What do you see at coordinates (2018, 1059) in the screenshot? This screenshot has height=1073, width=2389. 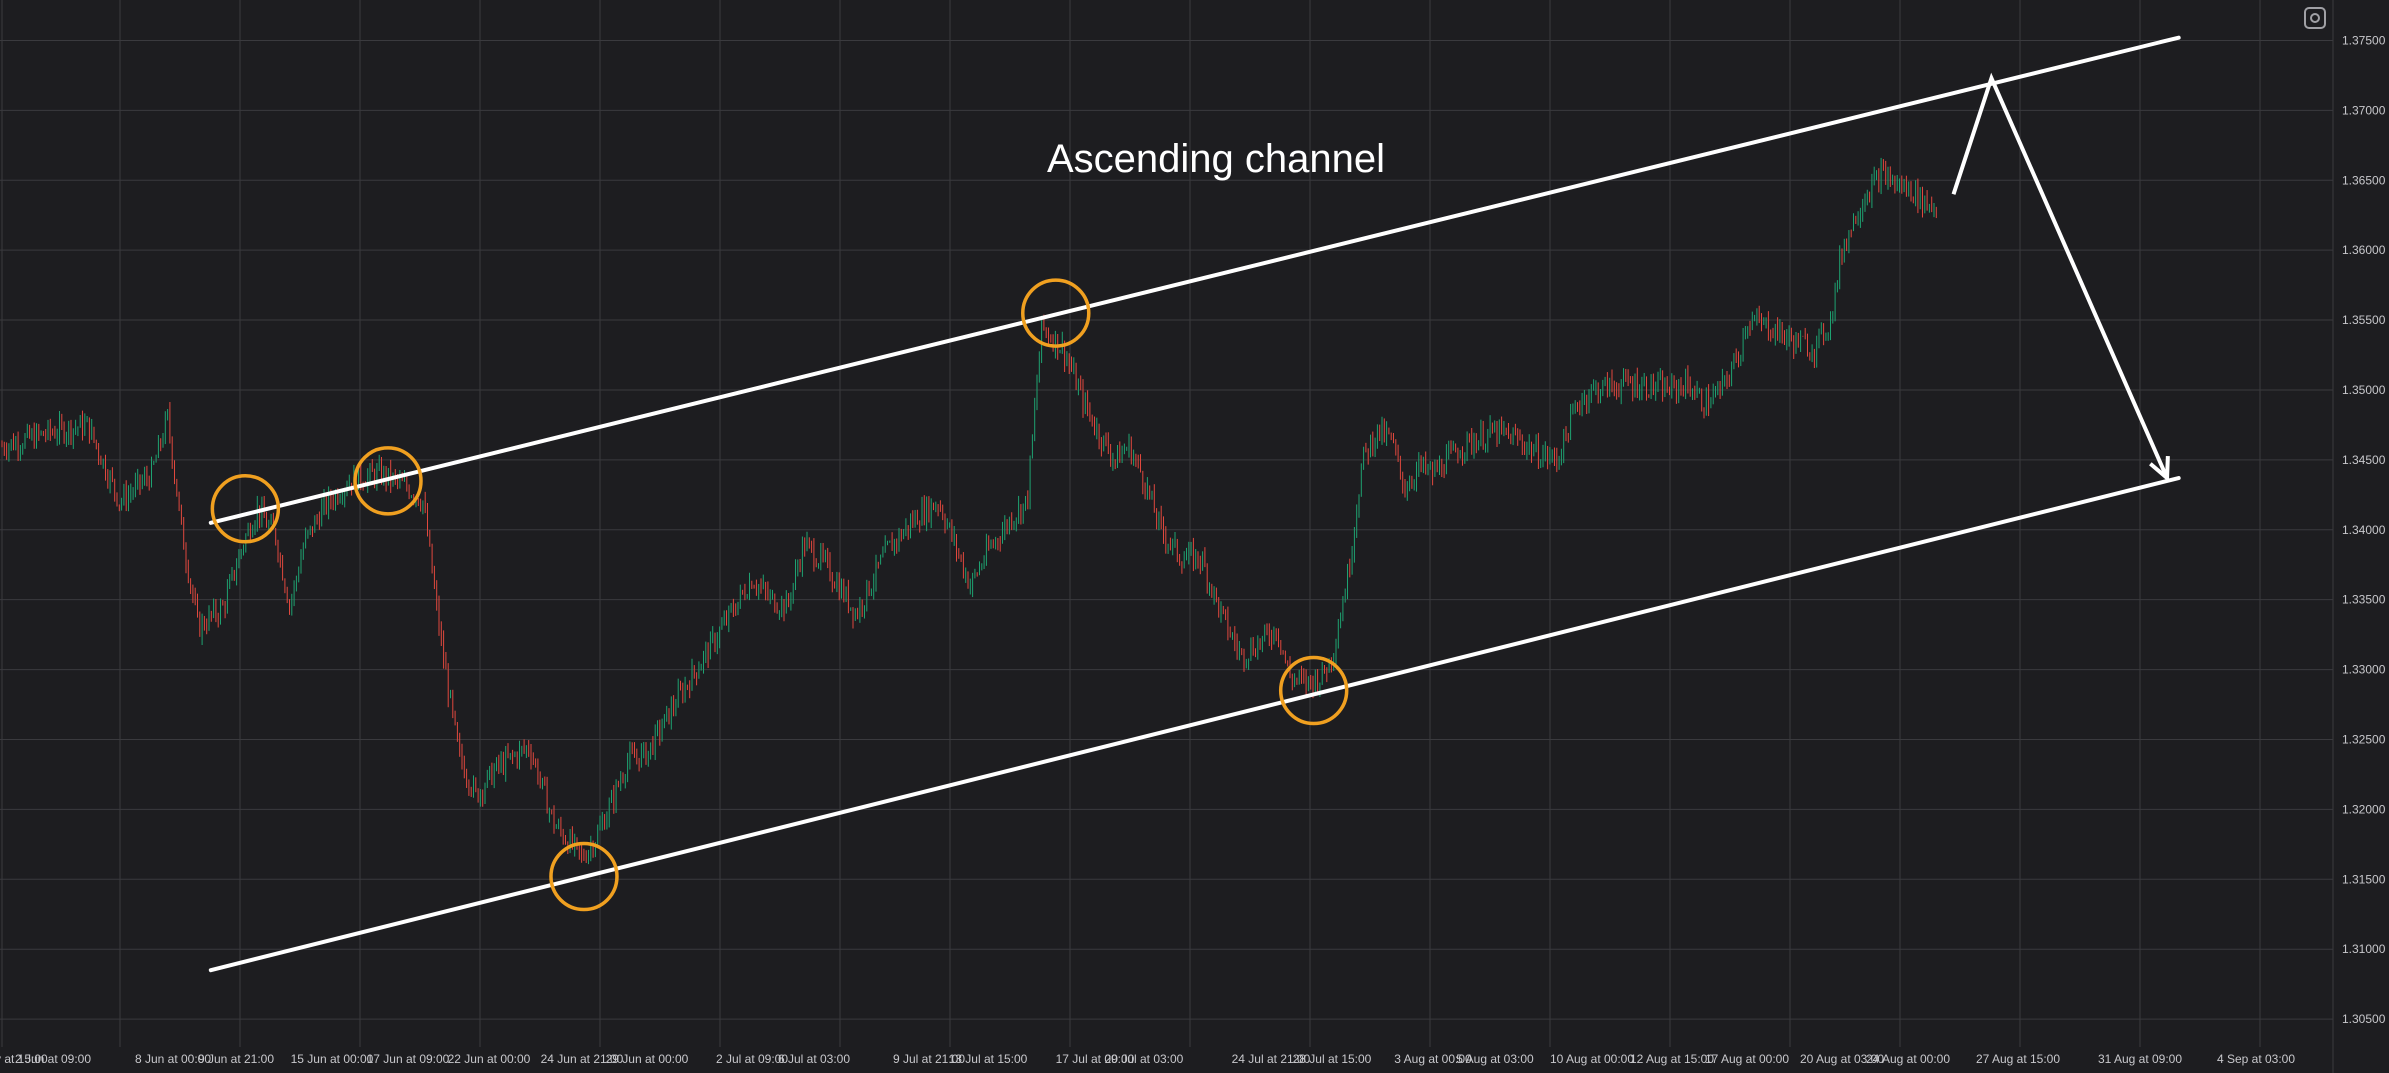 I see `x-tick-label: 27 Aug at 15:00` at bounding box center [2018, 1059].